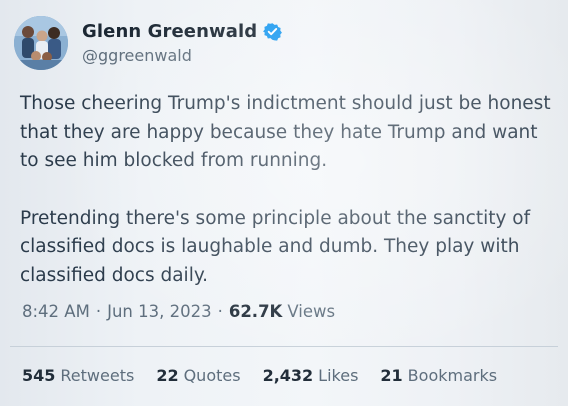 Image resolution: width=568 pixels, height=406 pixels. What do you see at coordinates (137, 55) in the screenshot?
I see `handle: @ggreenwald` at bounding box center [137, 55].